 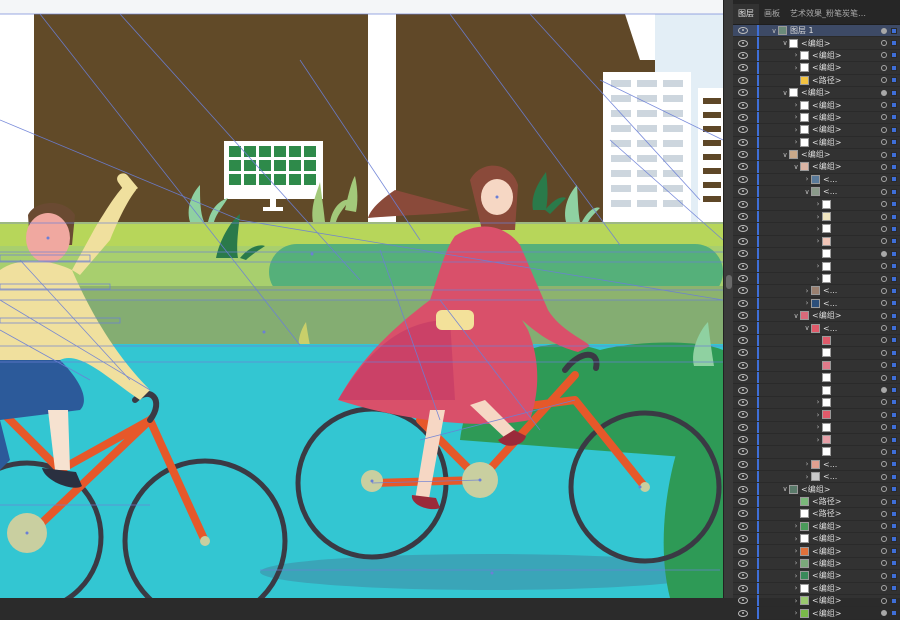 I want to click on tab-1: 画板, so click(x=772, y=14).